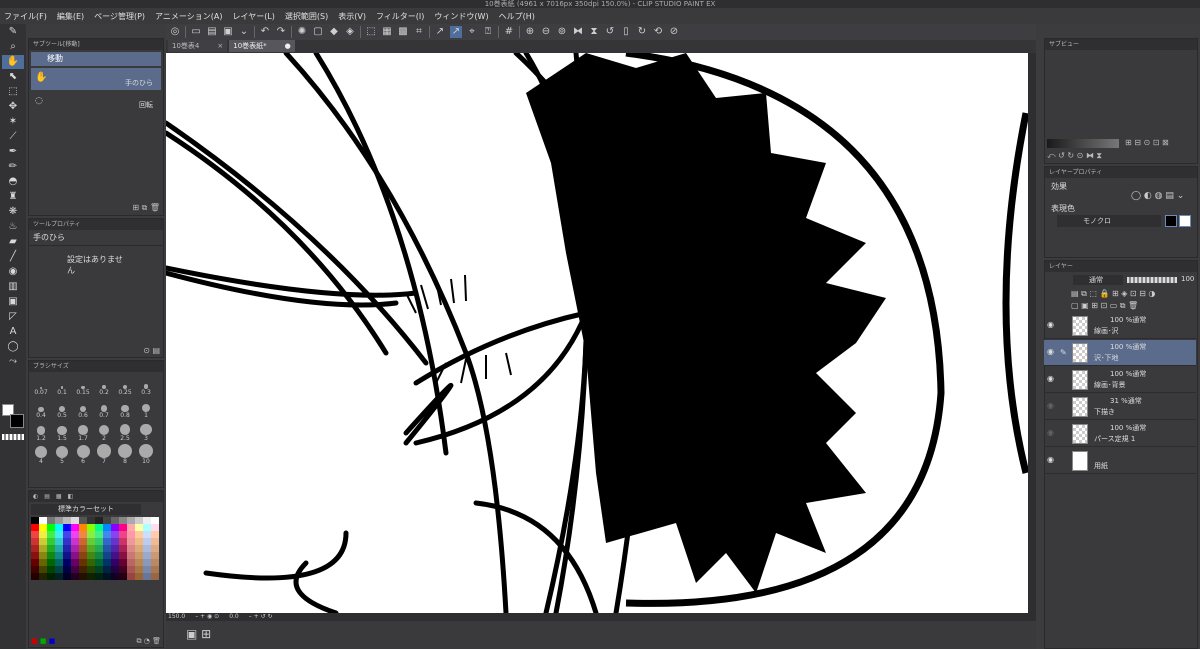  What do you see at coordinates (1120, 434) in the screenshot?
I see `layer-row: ◉ 100 %通常 パース定規 1` at bounding box center [1120, 434].